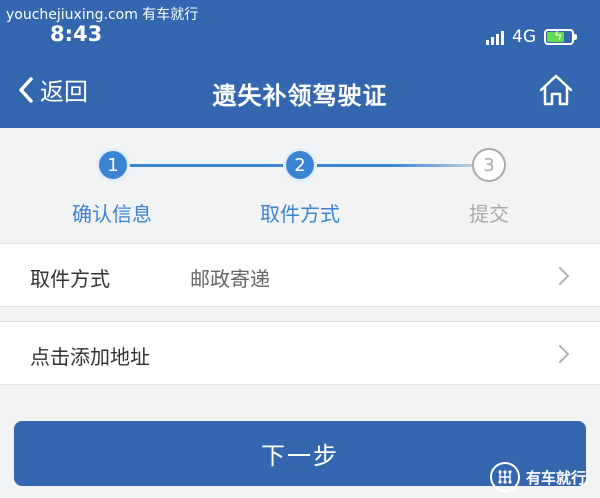  I want to click on gear-shift-icon, so click(504, 477).